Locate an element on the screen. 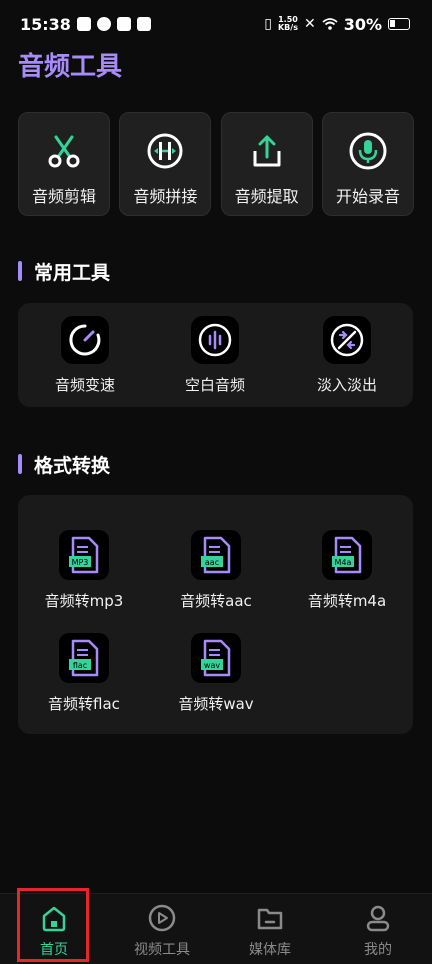 The image size is (432, 964). audio-cut-button: 音频剪辑 is located at coordinates (64, 164).